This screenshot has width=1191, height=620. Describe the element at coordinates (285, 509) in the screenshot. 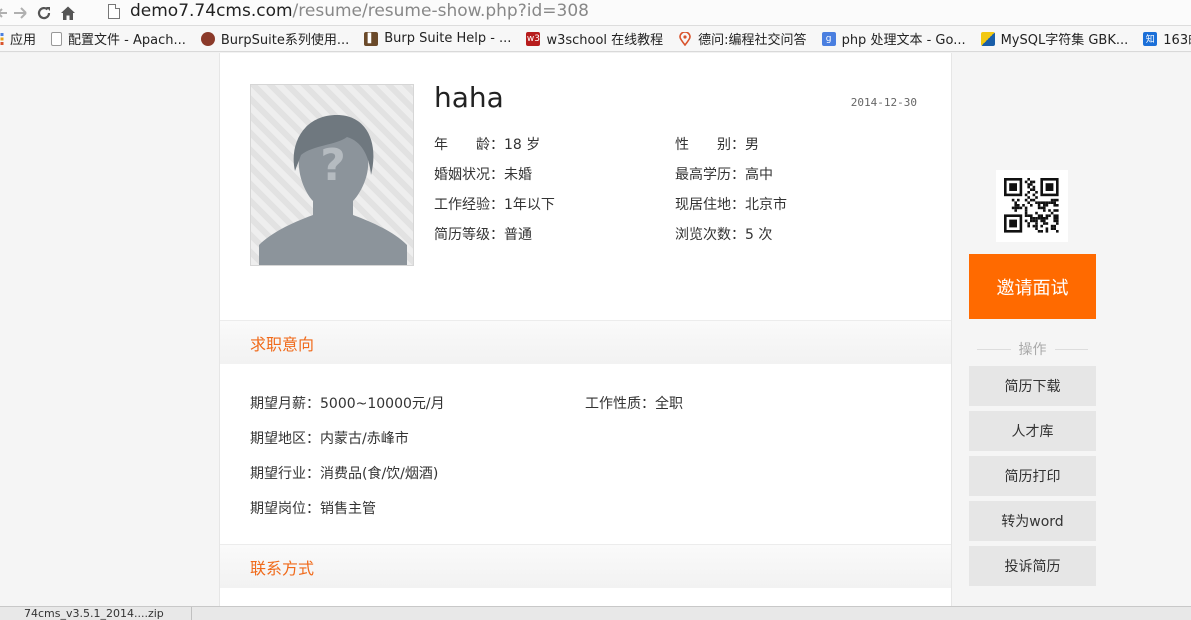

I see `position-label: 期望岗位：` at that location.